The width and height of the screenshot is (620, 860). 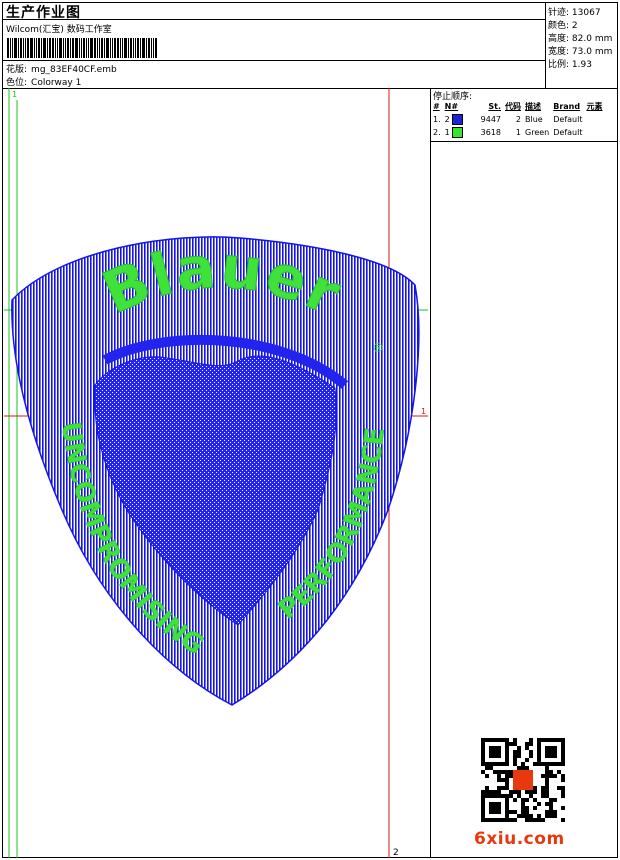 I want to click on qr-center-logo, so click(x=523, y=780).